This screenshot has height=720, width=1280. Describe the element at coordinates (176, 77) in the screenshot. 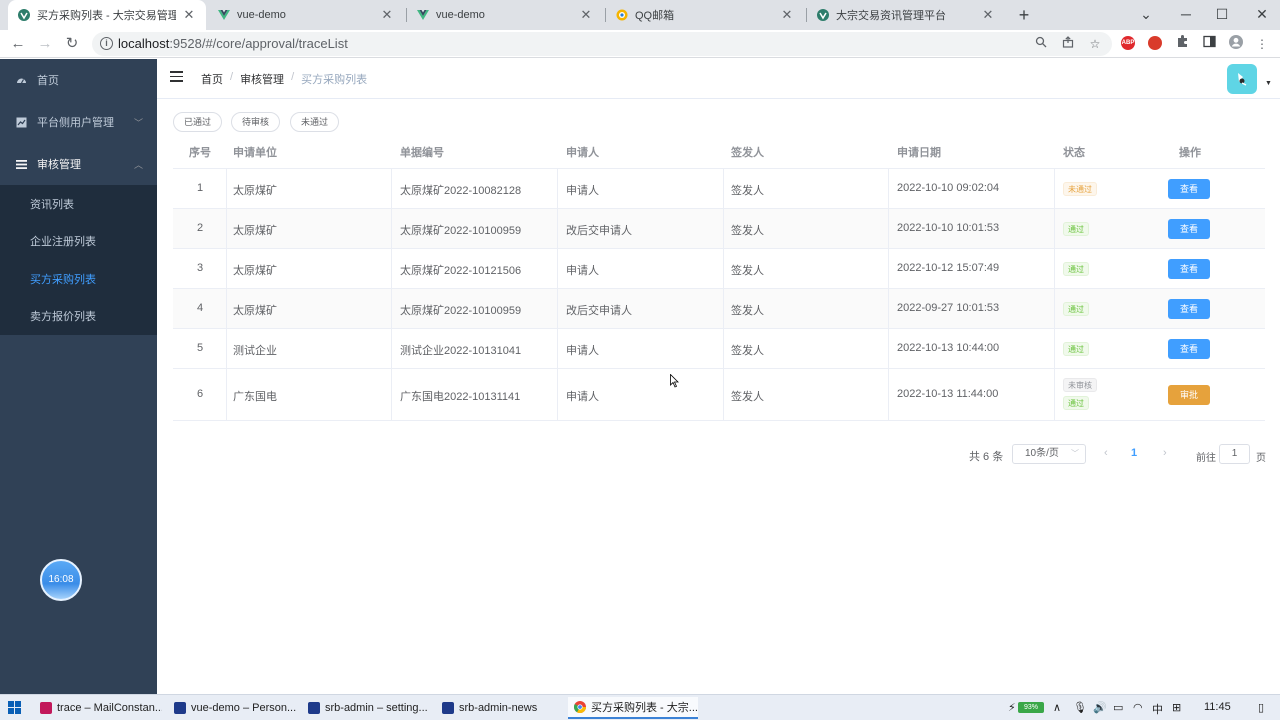

I see `hamburger-icon` at that location.